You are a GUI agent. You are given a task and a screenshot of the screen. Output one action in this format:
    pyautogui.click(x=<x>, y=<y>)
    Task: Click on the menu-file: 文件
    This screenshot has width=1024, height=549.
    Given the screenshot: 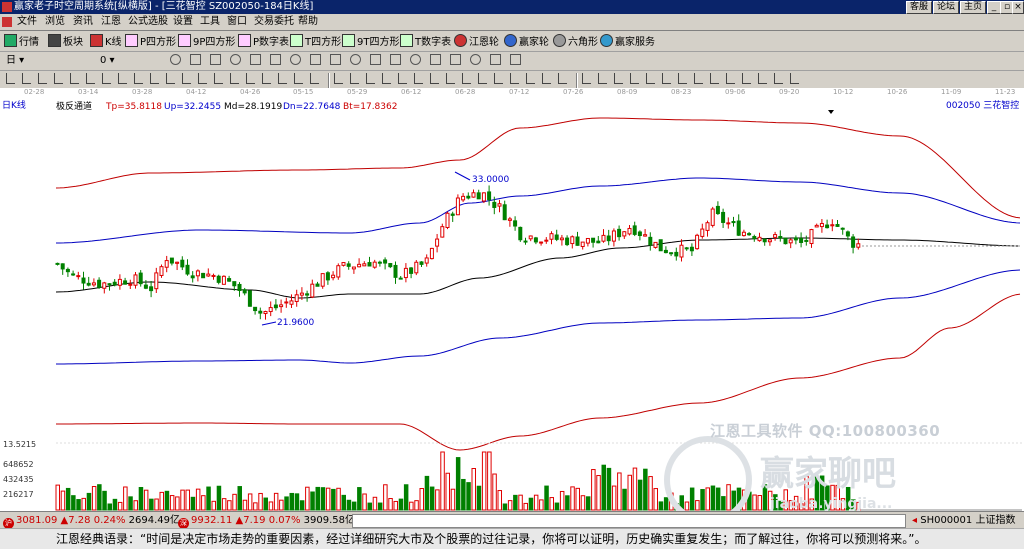 What is the action you would take?
    pyautogui.click(x=27, y=22)
    